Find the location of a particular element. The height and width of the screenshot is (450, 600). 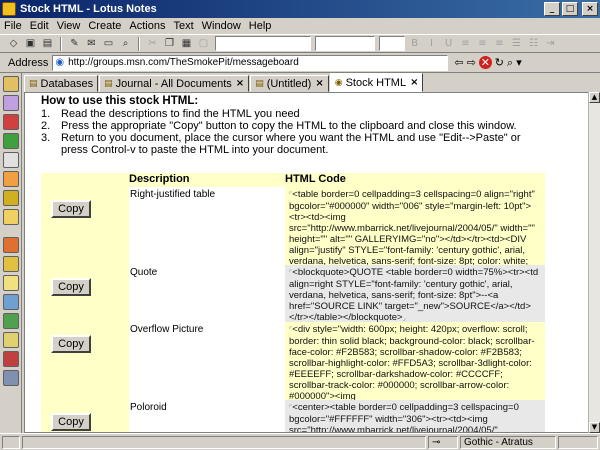

lotus-notes-icon is located at coordinates (9, 9).